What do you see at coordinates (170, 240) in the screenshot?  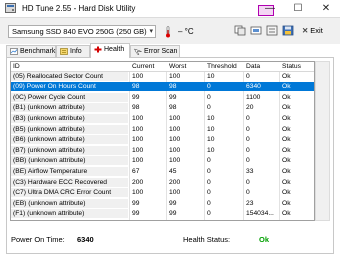 I see `status-bar: Power On Time: 6340 Health Status: Ok` at bounding box center [170, 240].